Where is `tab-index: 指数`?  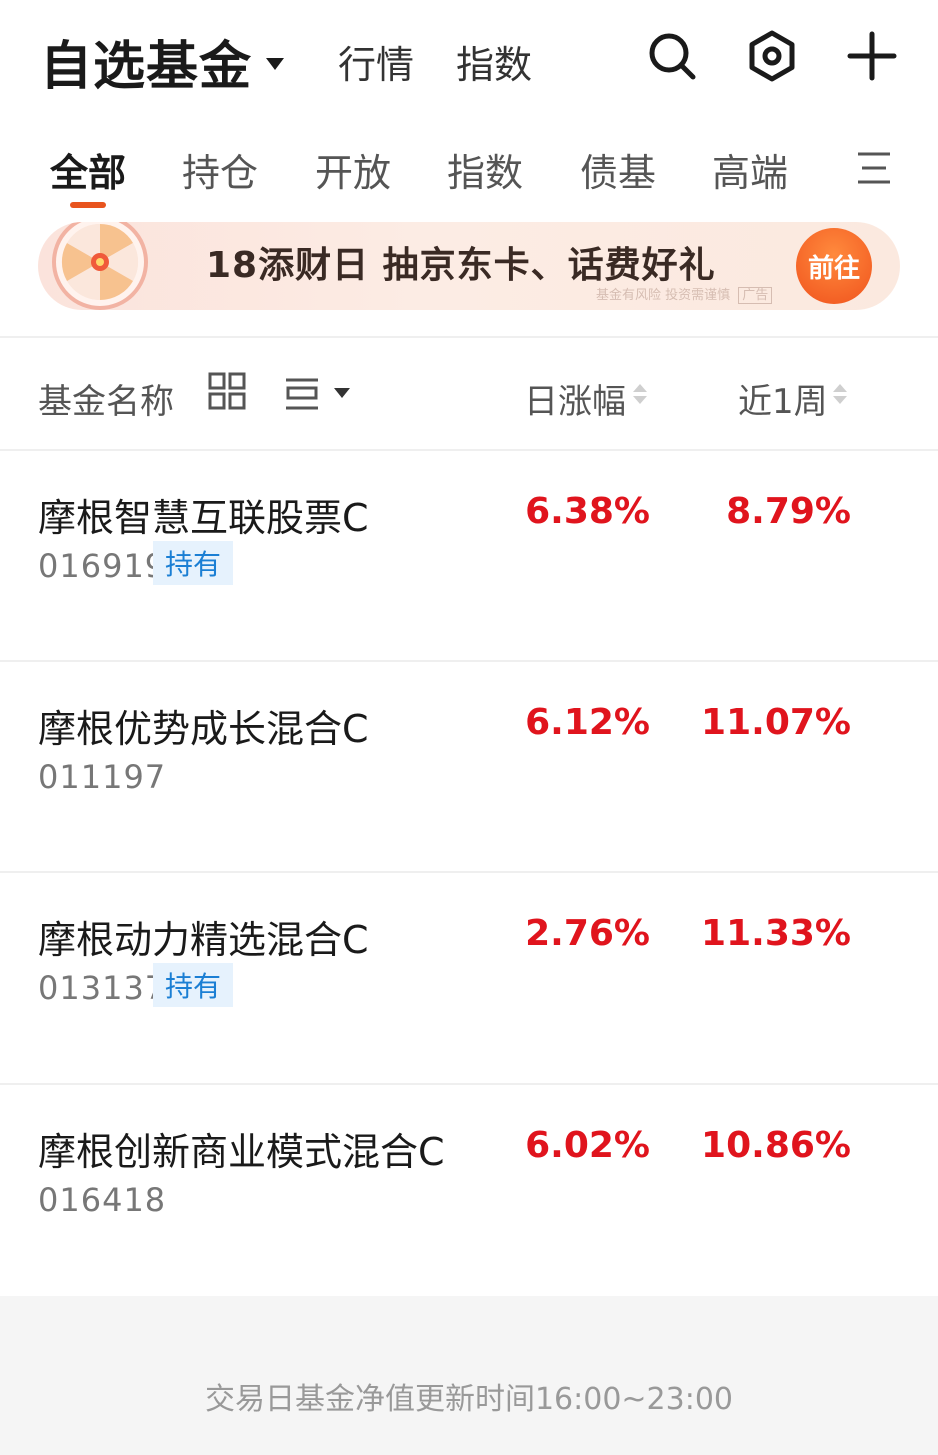
tab-index: 指数 is located at coordinates (485, 169).